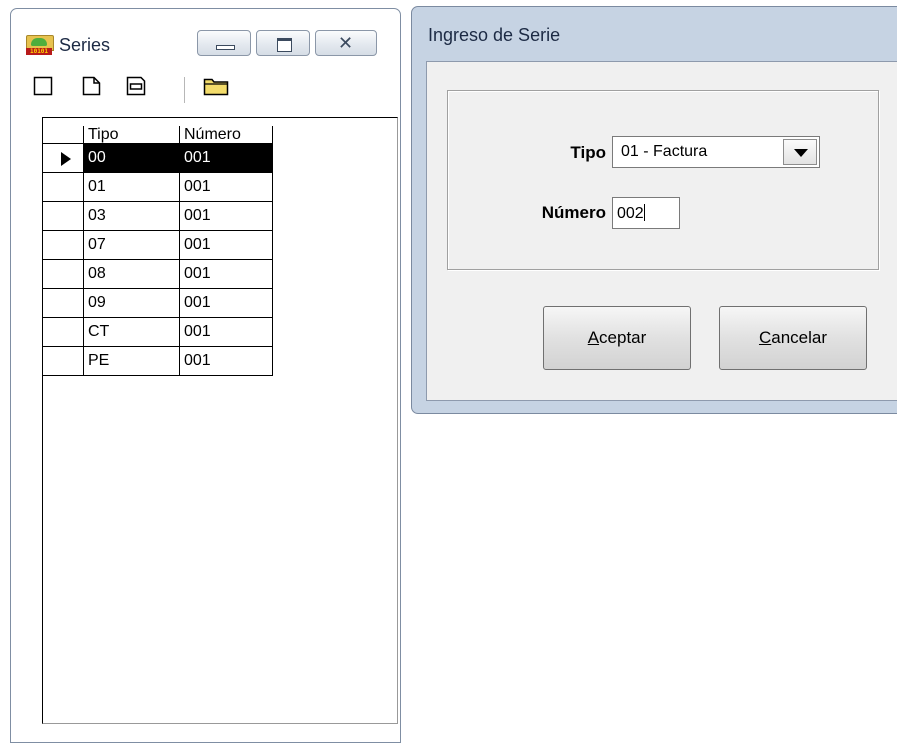  What do you see at coordinates (132, 274) in the screenshot?
I see `cell-tipo: 08` at bounding box center [132, 274].